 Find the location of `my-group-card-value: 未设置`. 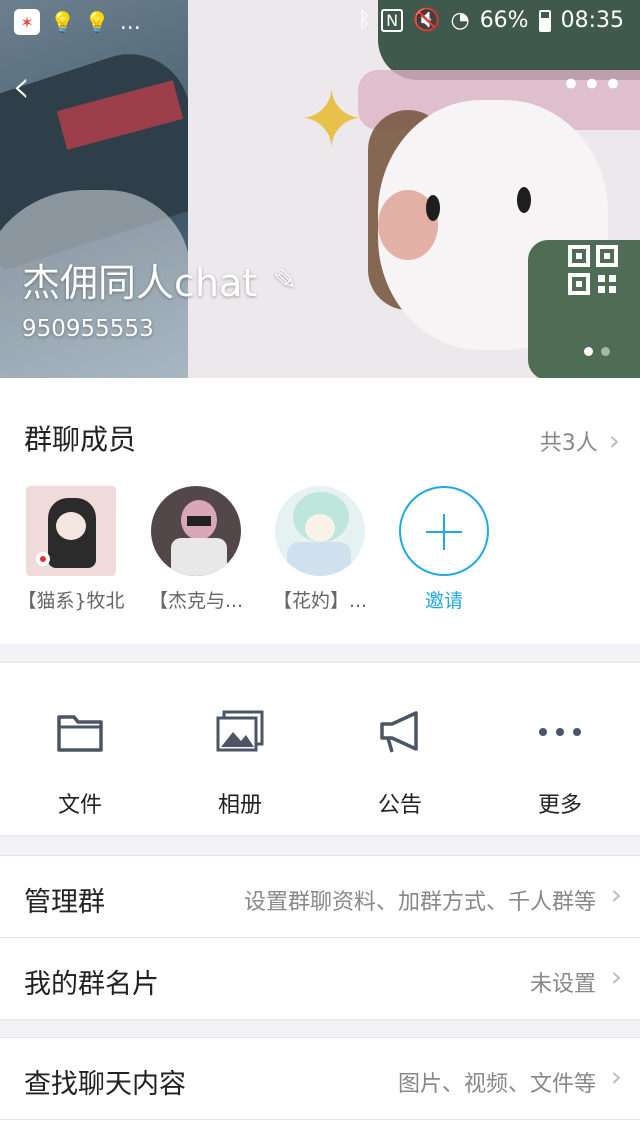

my-group-card-value: 未设置 is located at coordinates (562, 984).